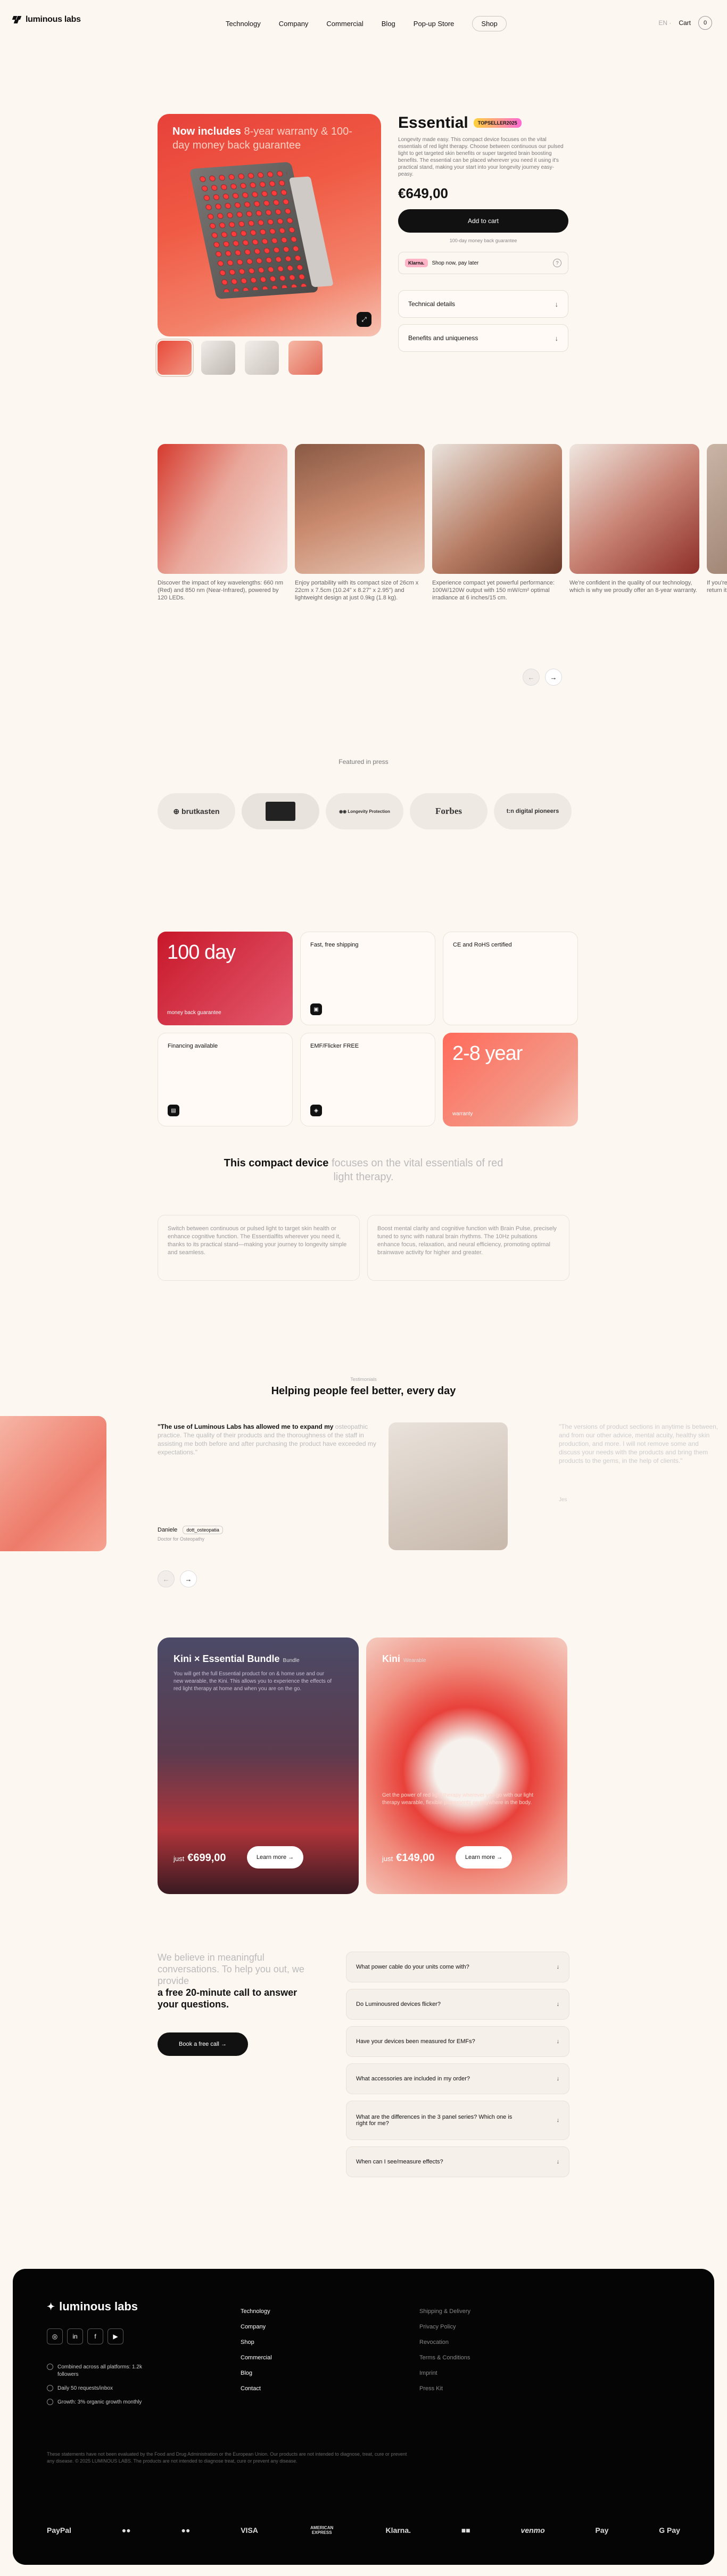 Image resolution: width=727 pixels, height=2576 pixels. Describe the element at coordinates (444, 2358) in the screenshot. I see `footer-link: Terms & Conditions` at that location.